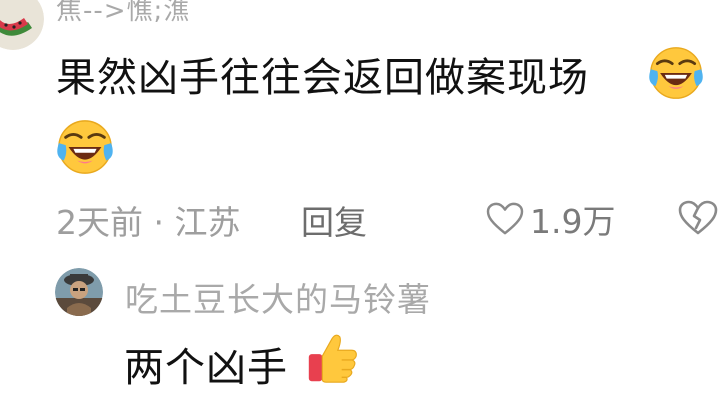  I want to click on broken-heart-icon, so click(698, 217).